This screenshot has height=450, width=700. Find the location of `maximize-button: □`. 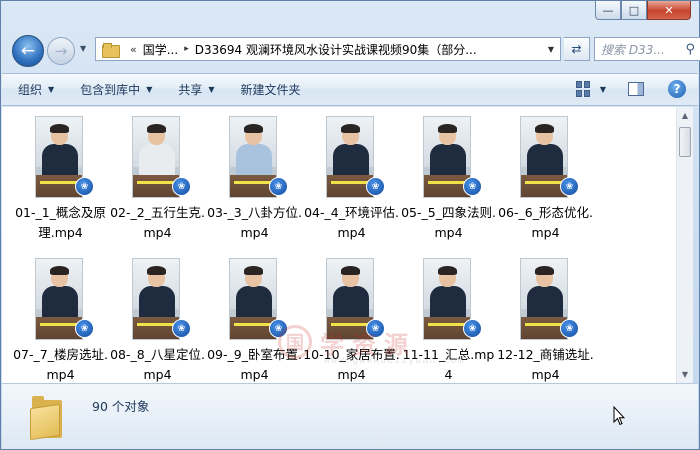

maximize-button: □ is located at coordinates (634, 10).